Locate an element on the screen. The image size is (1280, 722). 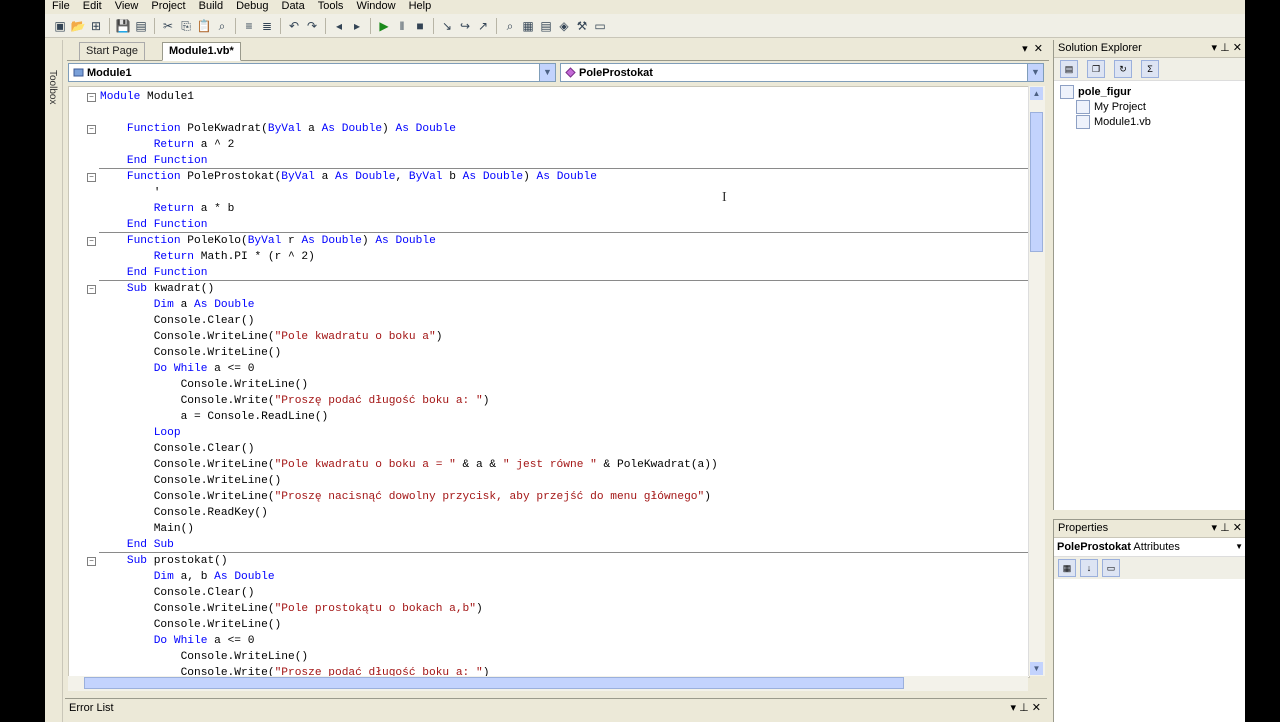
stop-icon: ■ is located at coordinates (420, 26).